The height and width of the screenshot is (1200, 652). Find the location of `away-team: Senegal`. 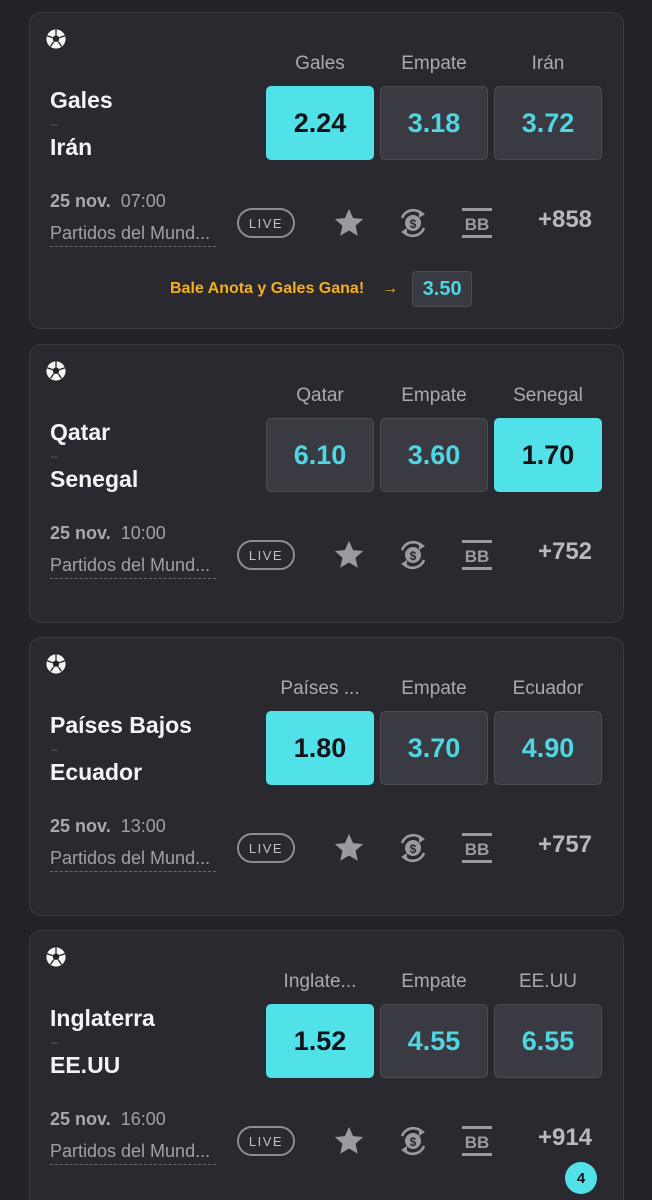

away-team: Senegal is located at coordinates (94, 479).